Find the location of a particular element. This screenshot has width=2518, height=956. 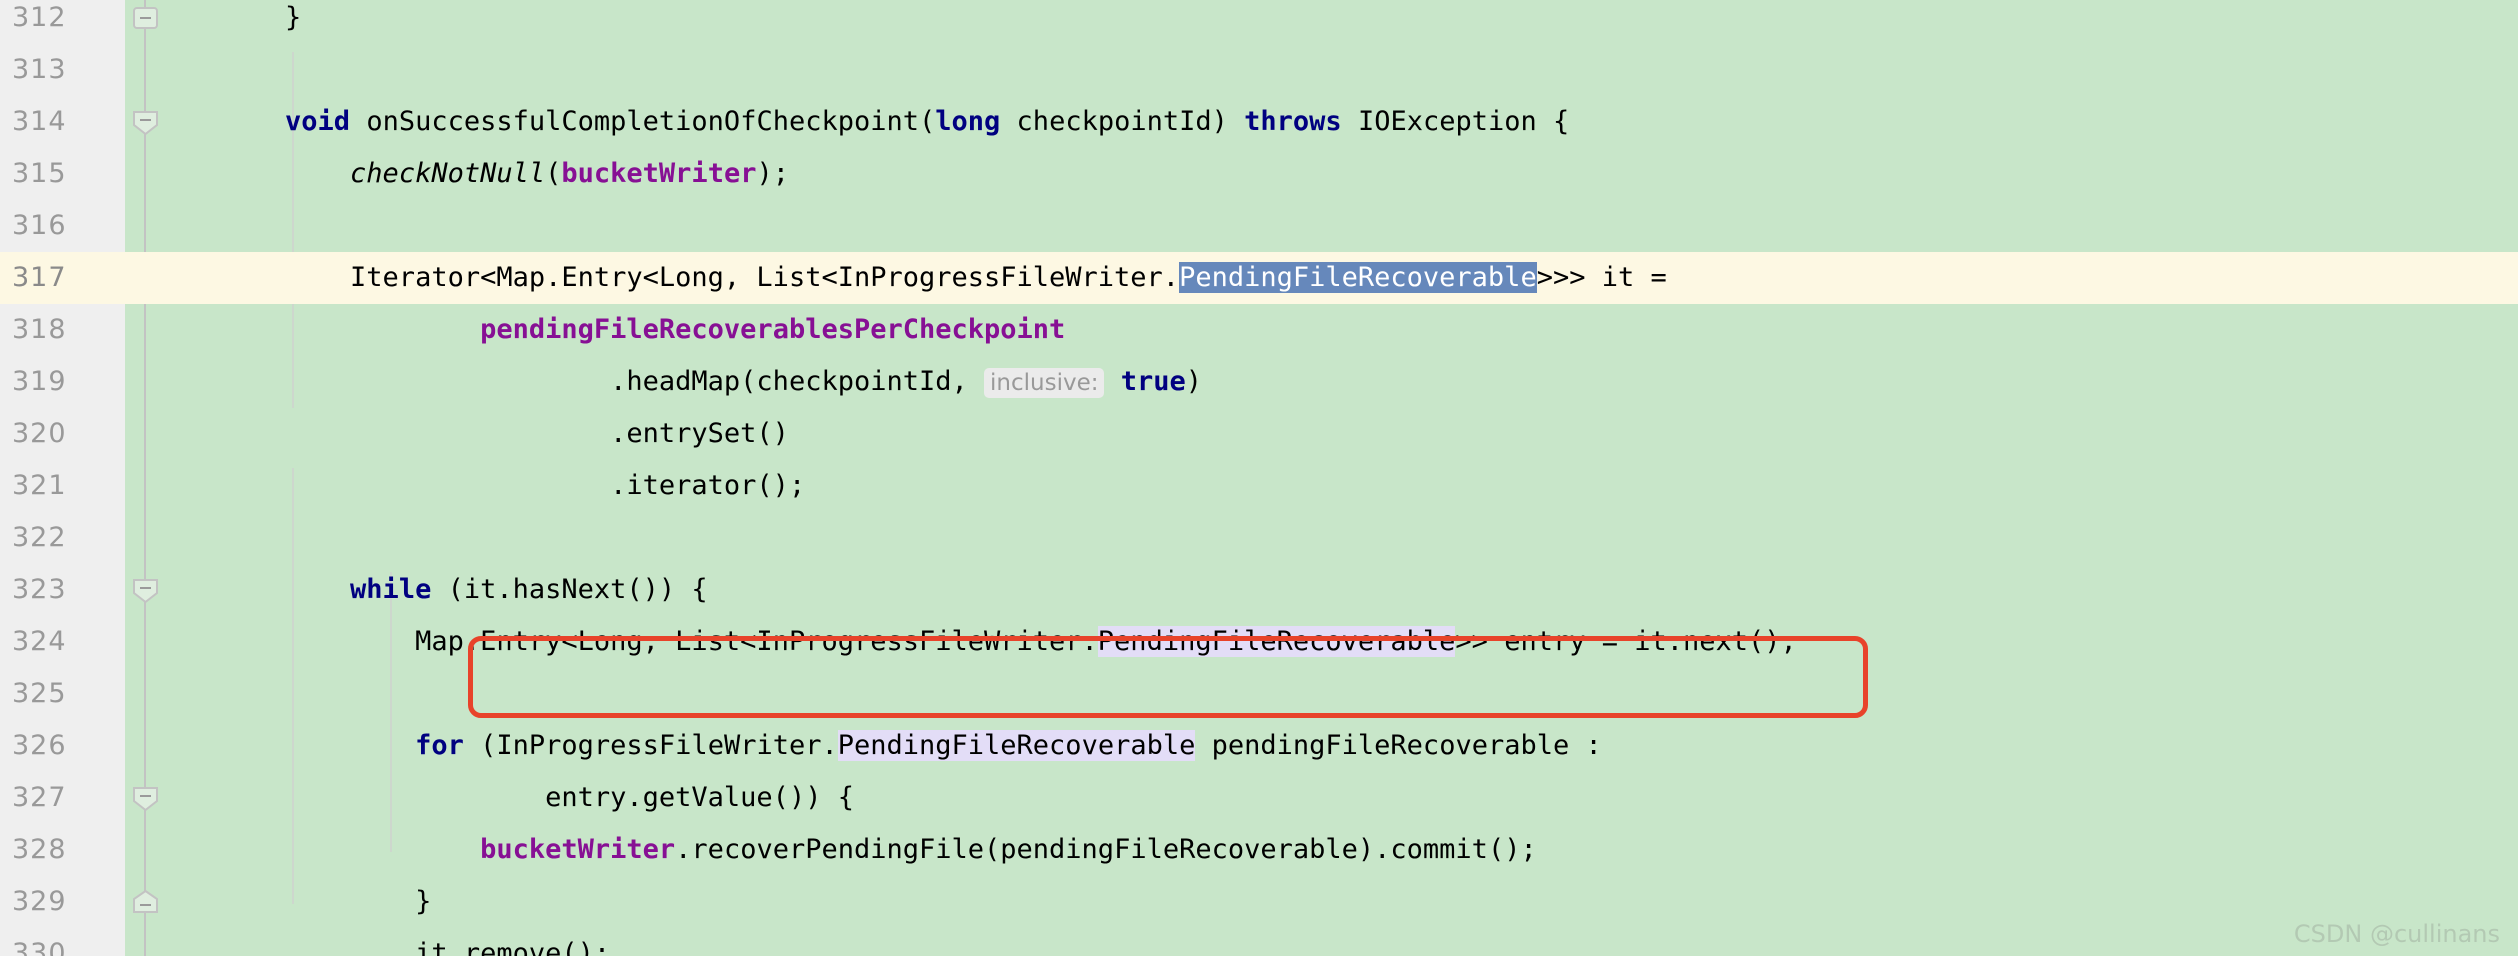

line-code: it.remove(); is located at coordinates (415, 942).